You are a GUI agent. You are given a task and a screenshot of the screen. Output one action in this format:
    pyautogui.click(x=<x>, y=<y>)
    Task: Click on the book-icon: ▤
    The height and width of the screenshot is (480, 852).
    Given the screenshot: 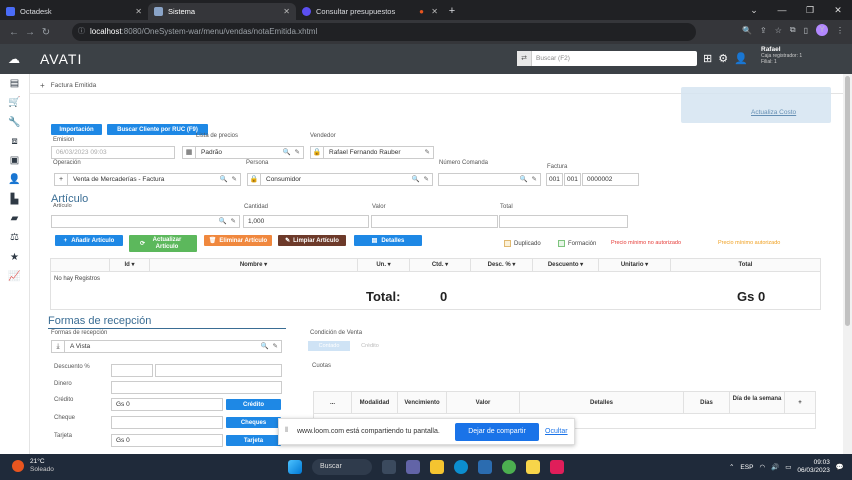 What is the action you would take?
    pyautogui.click(x=14, y=83)
    